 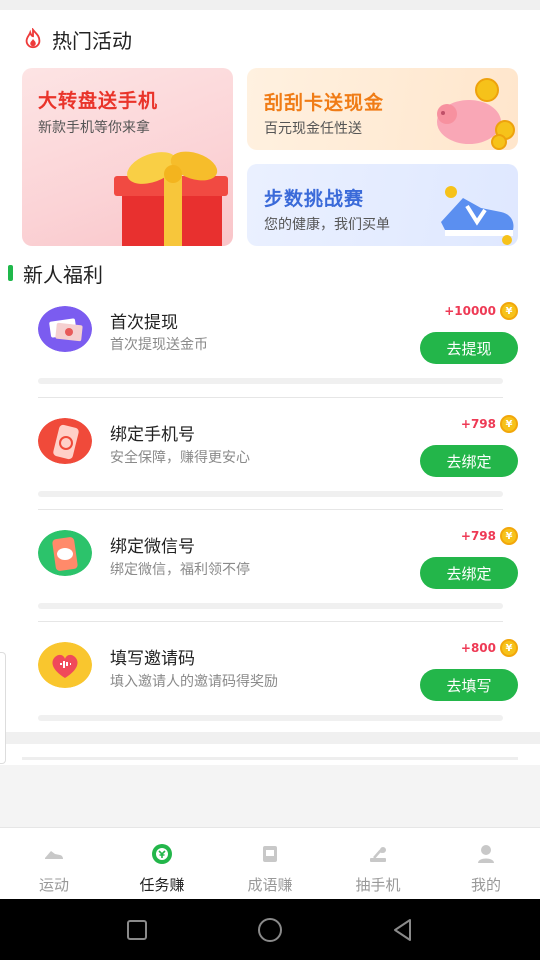 What do you see at coordinates (378, 863) in the screenshot?
I see `tab-draw-phone: 抽手机` at bounding box center [378, 863].